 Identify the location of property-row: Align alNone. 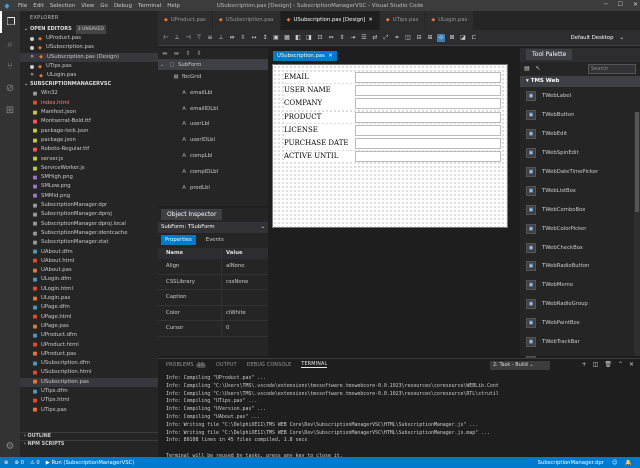
(213, 267).